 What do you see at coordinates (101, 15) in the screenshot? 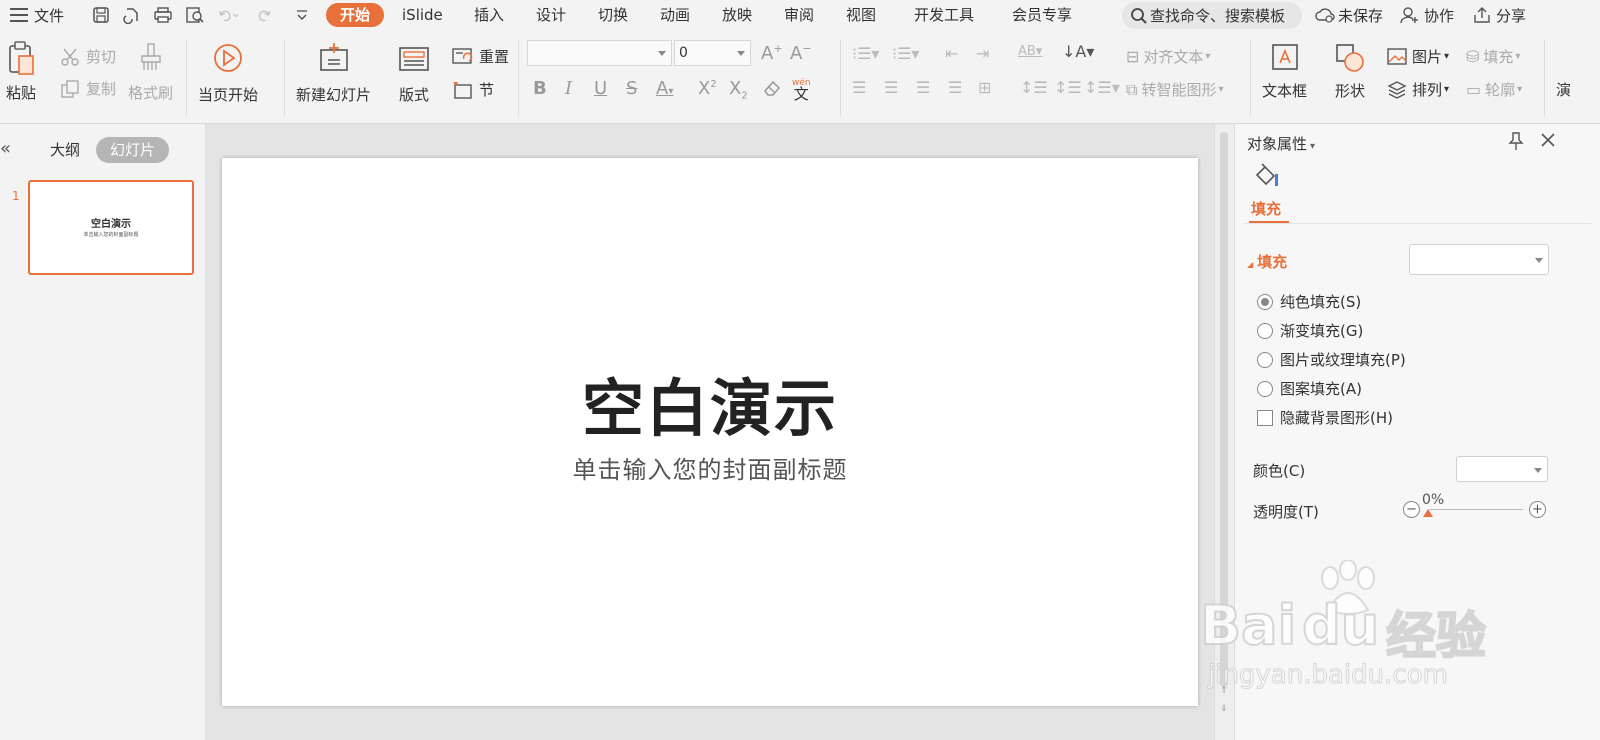
I see `save-icon` at bounding box center [101, 15].